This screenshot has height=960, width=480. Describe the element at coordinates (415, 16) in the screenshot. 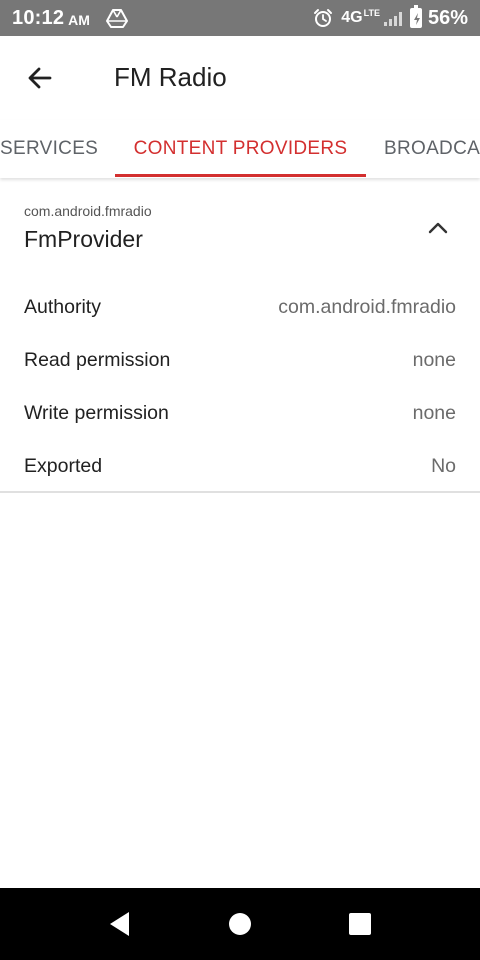

I see `battery-icon` at that location.